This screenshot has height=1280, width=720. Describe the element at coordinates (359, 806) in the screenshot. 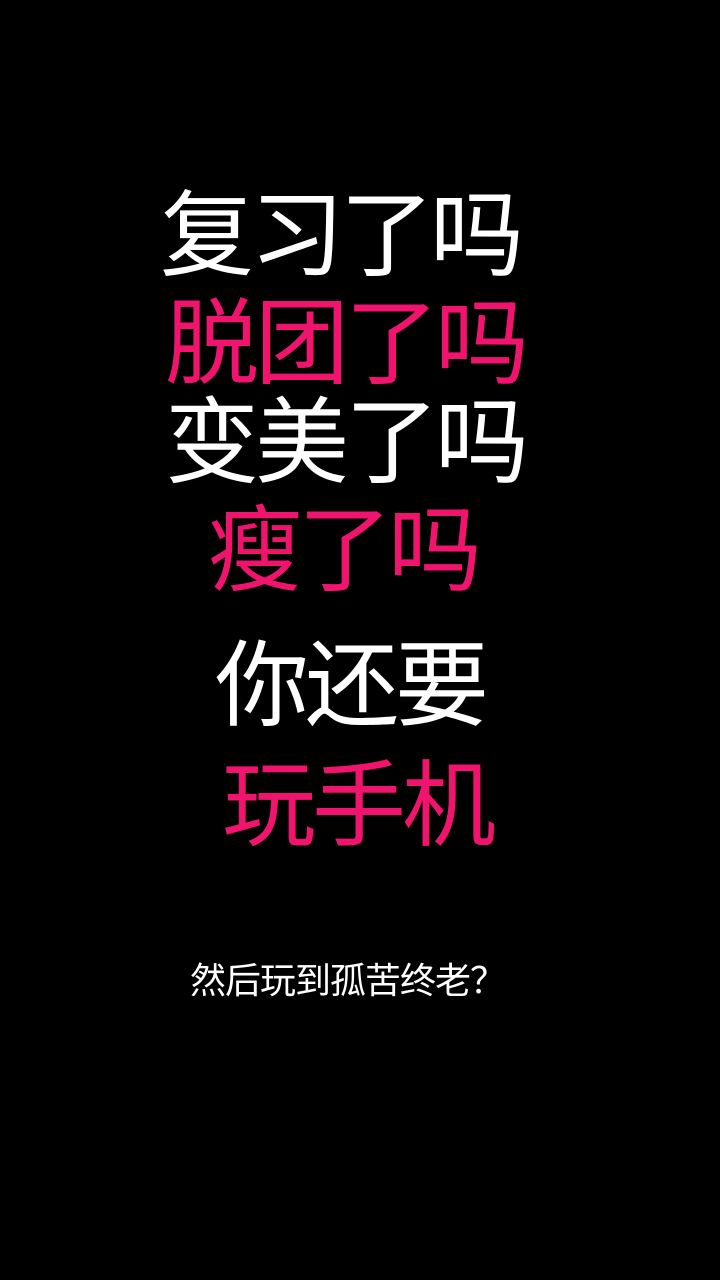

I see `line-play-phone: 玩手机` at that location.